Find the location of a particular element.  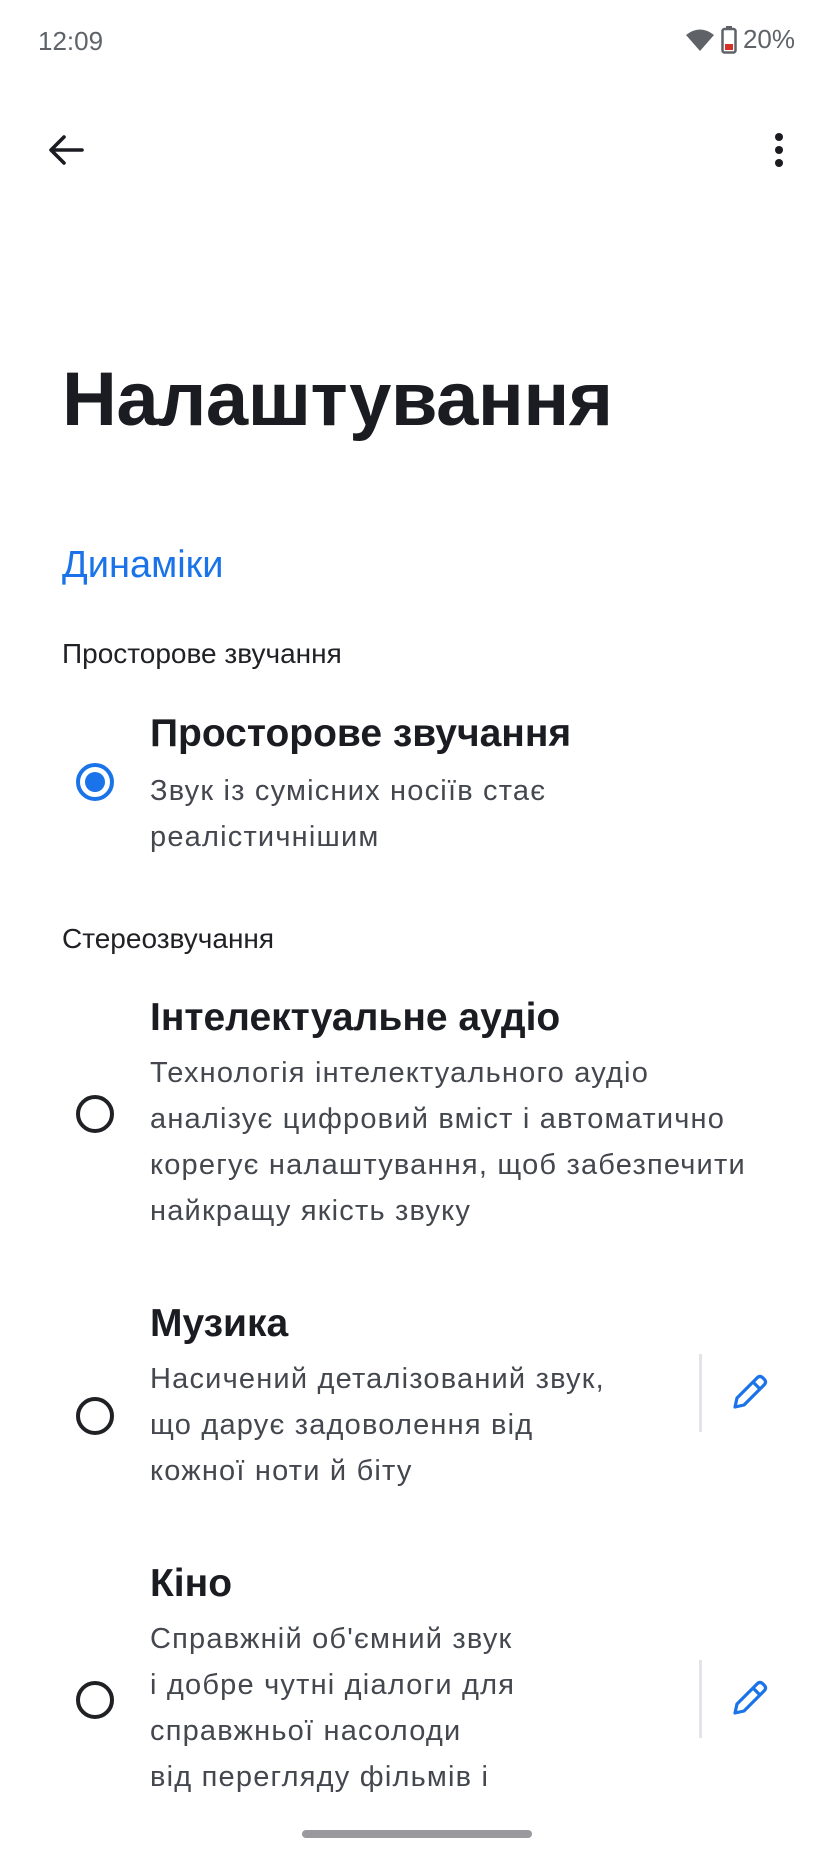

more-vertical-icon is located at coordinates (779, 150).